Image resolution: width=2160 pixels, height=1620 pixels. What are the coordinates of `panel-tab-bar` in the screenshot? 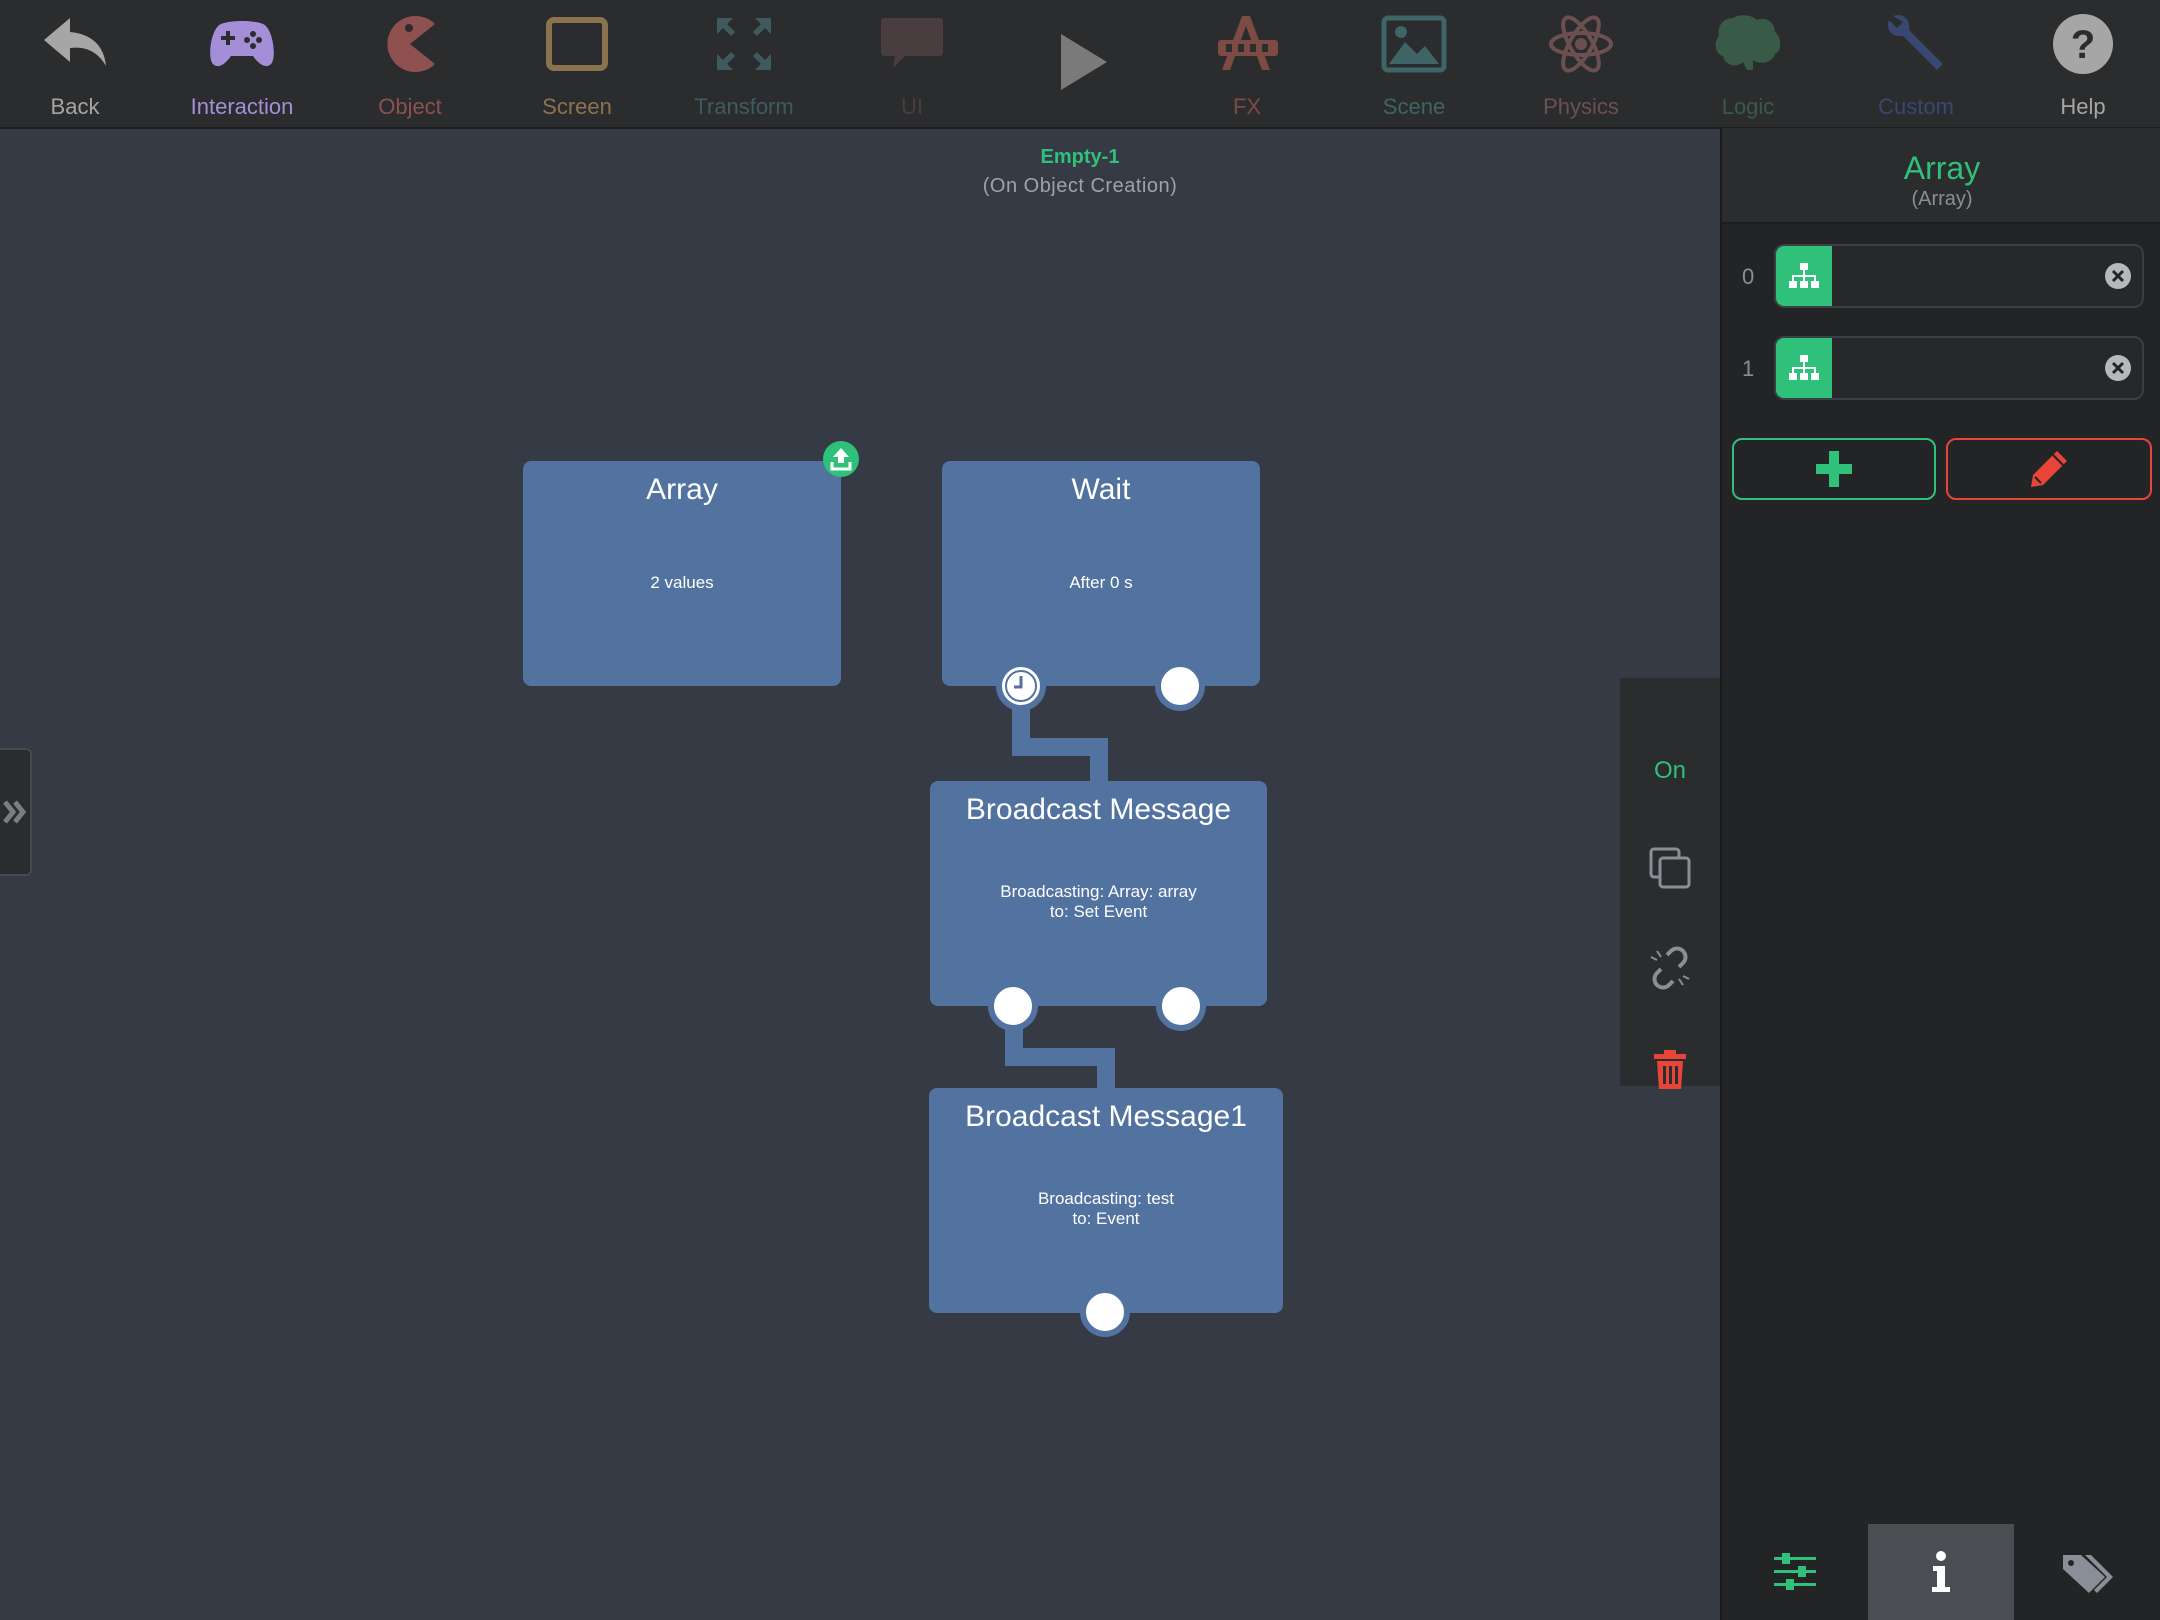 It's located at (1941, 1572).